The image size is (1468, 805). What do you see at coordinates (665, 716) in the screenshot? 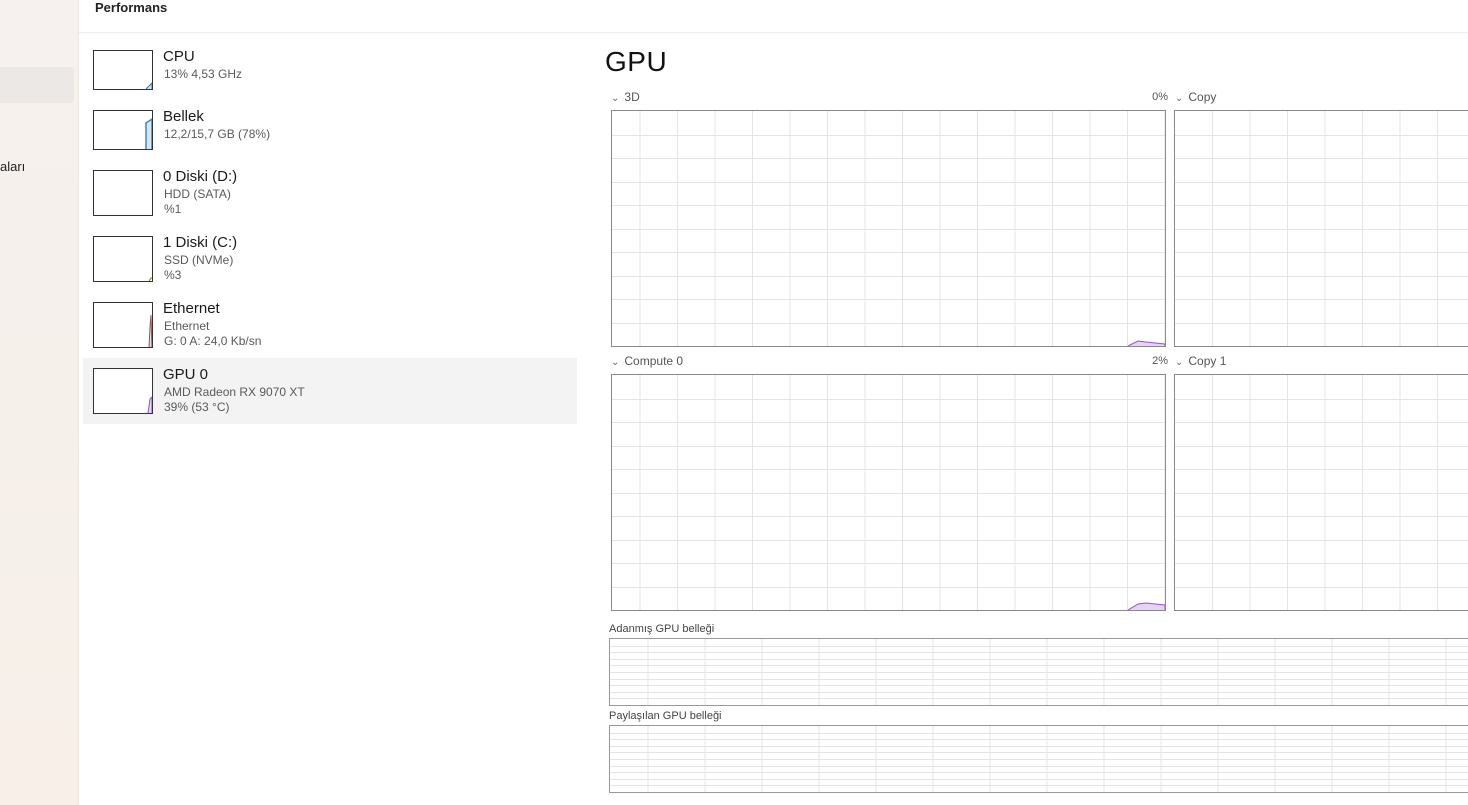
I see `shared-memory-label: Paylaşılan GPU belleği` at bounding box center [665, 716].